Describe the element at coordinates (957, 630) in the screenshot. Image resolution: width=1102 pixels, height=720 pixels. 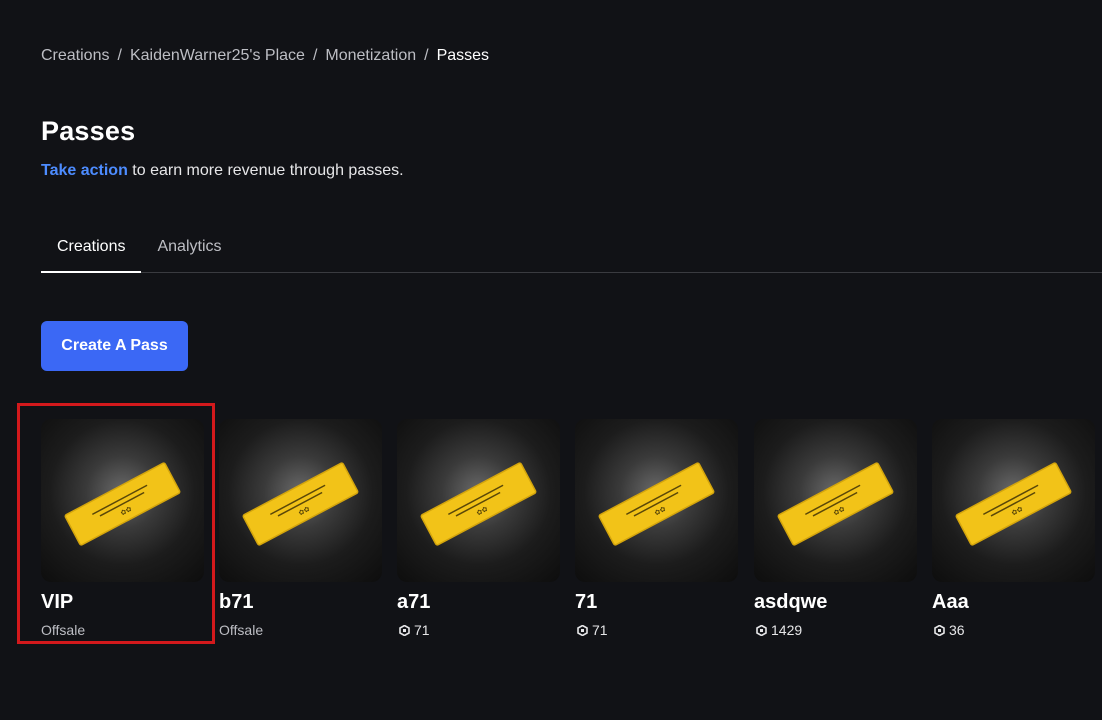
I see `pass-price-value: 36` at that location.